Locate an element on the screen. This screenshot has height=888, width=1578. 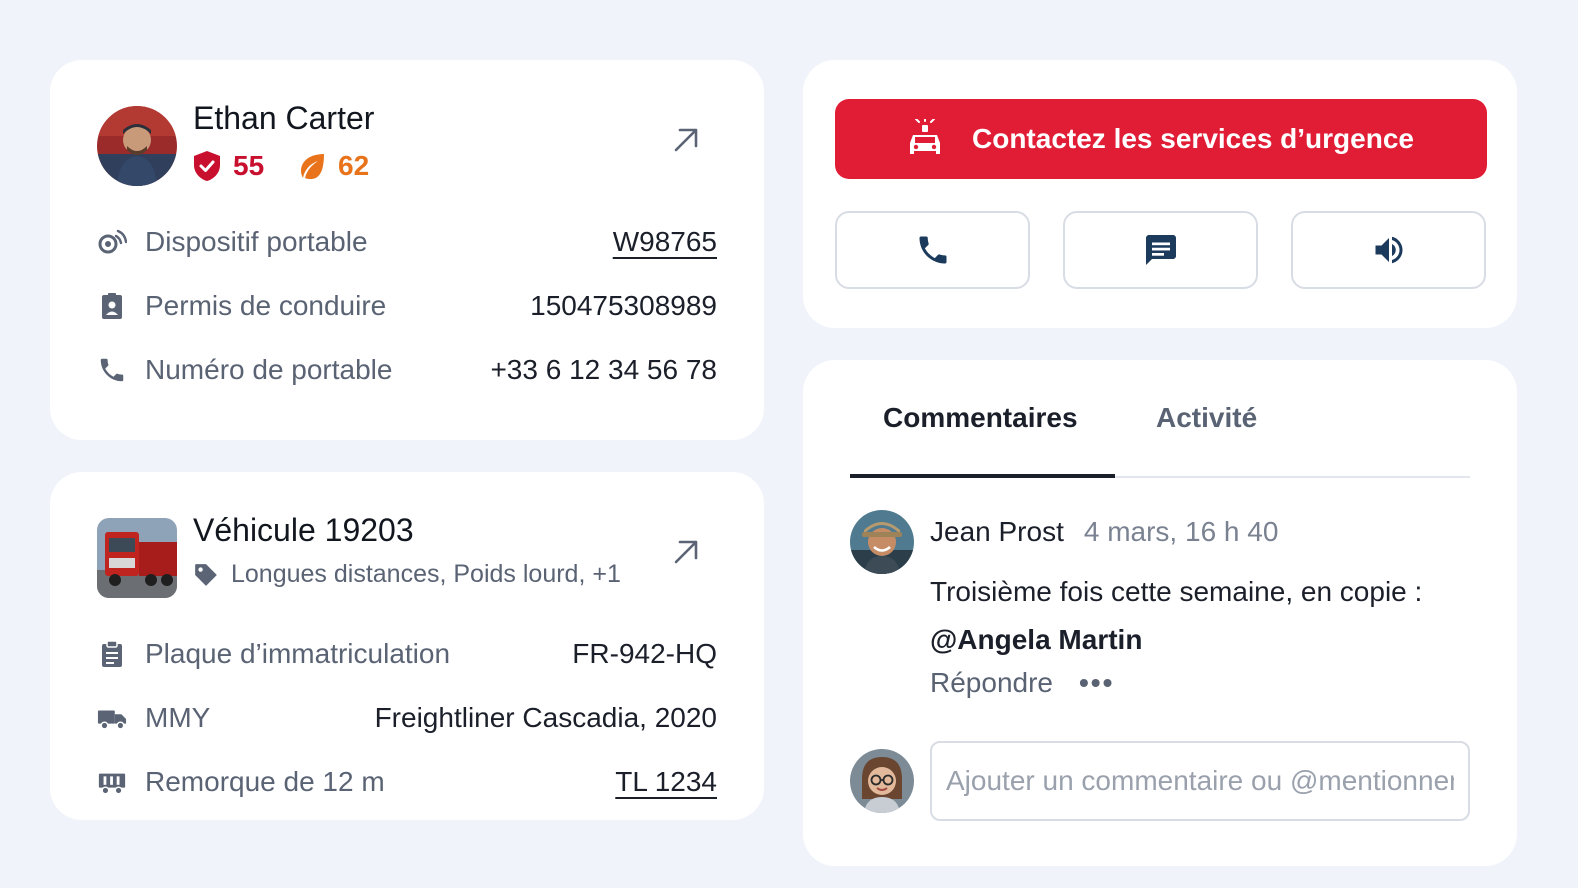
current-user-avatar is located at coordinates (882, 781).